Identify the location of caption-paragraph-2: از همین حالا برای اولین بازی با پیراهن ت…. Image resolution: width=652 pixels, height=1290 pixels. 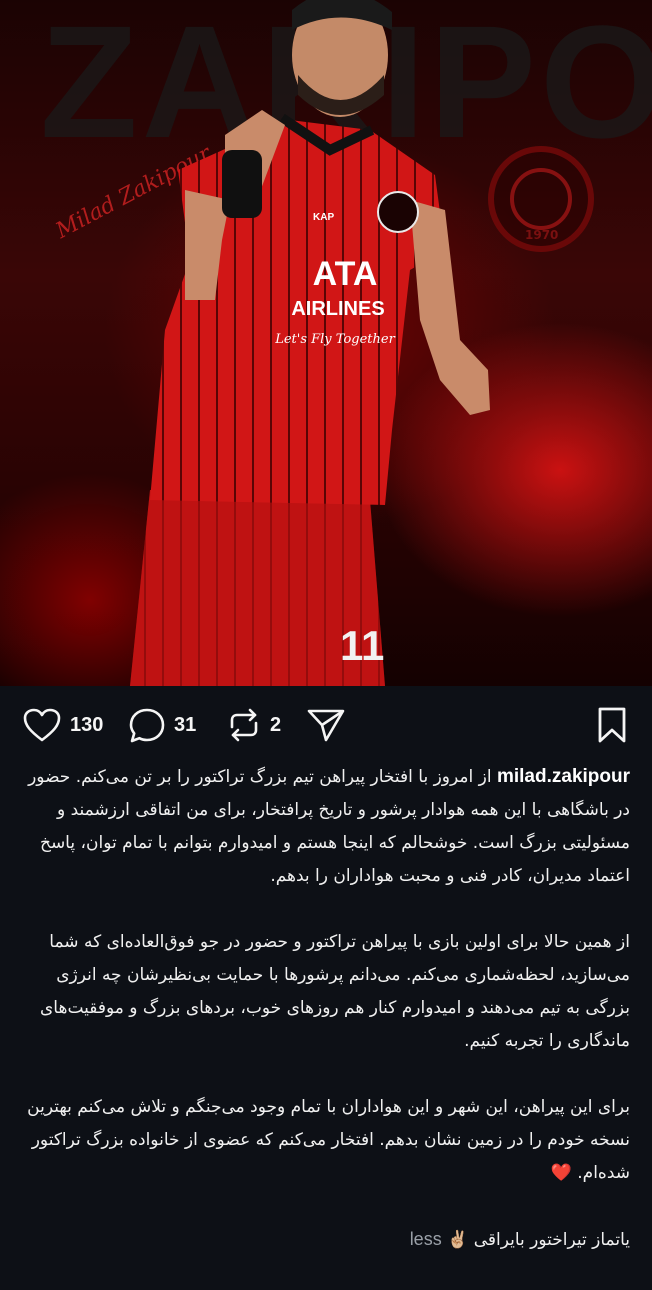
(335, 991).